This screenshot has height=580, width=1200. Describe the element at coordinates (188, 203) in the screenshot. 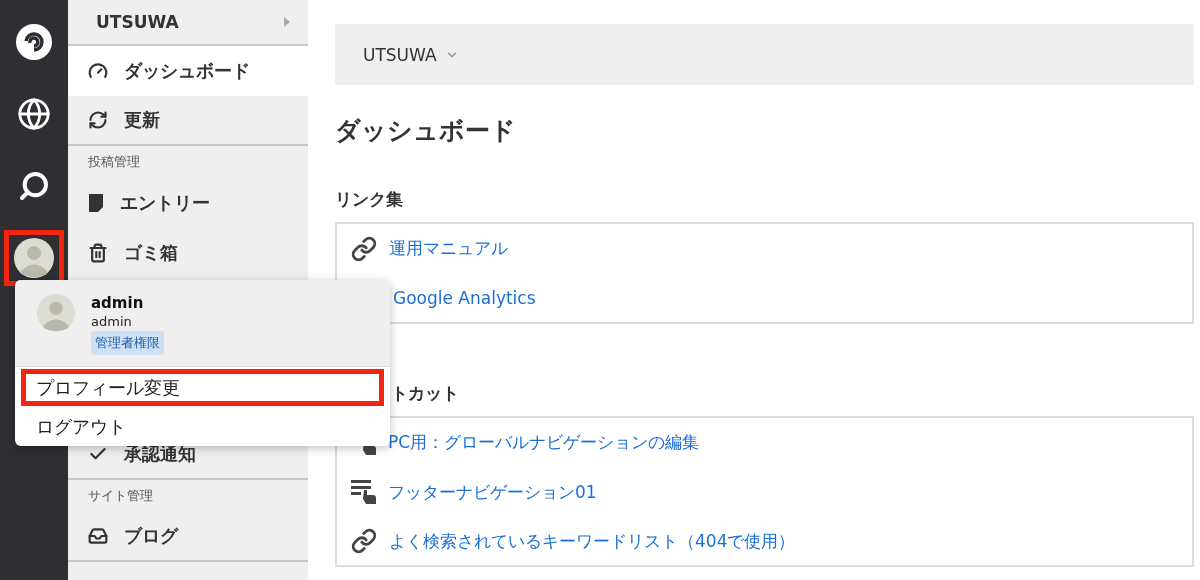

I see `nav-item: エントリー` at that location.